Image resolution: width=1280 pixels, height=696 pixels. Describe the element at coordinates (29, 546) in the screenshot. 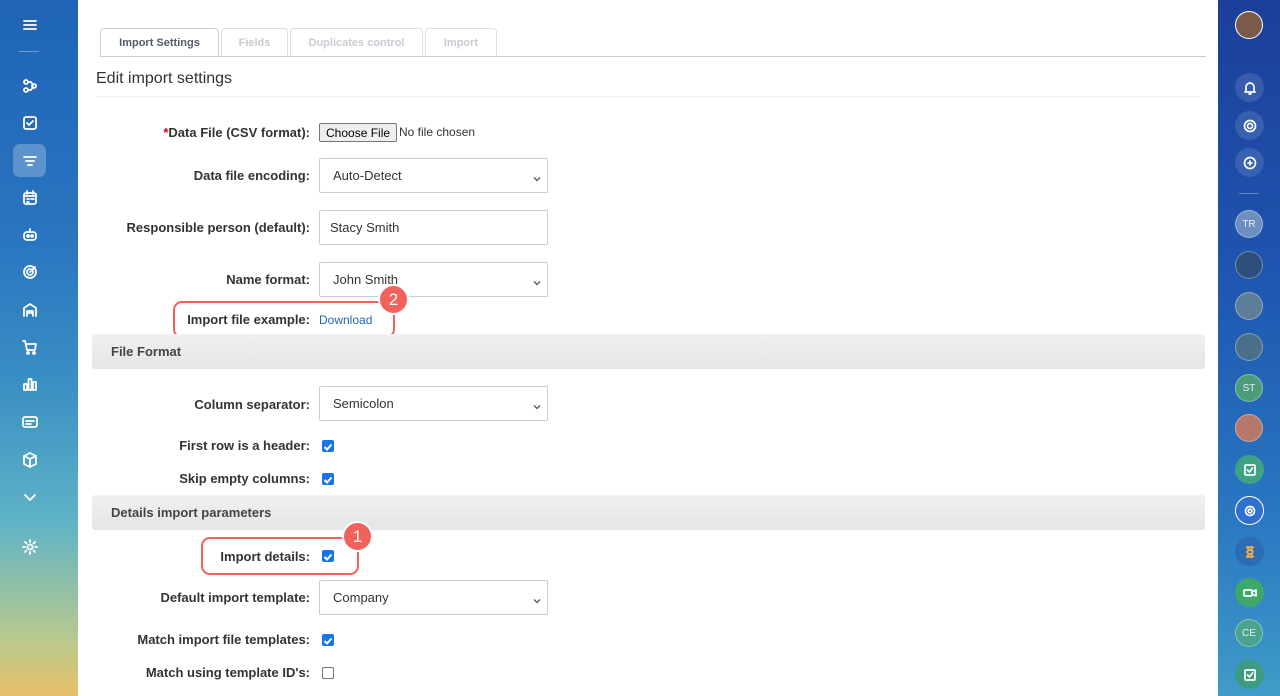

I see `settings-icon` at that location.